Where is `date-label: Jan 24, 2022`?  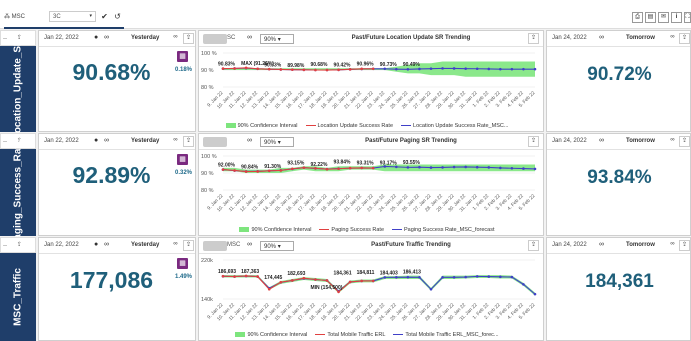
date-label: Jan 24, 2022 is located at coordinates (569, 245).